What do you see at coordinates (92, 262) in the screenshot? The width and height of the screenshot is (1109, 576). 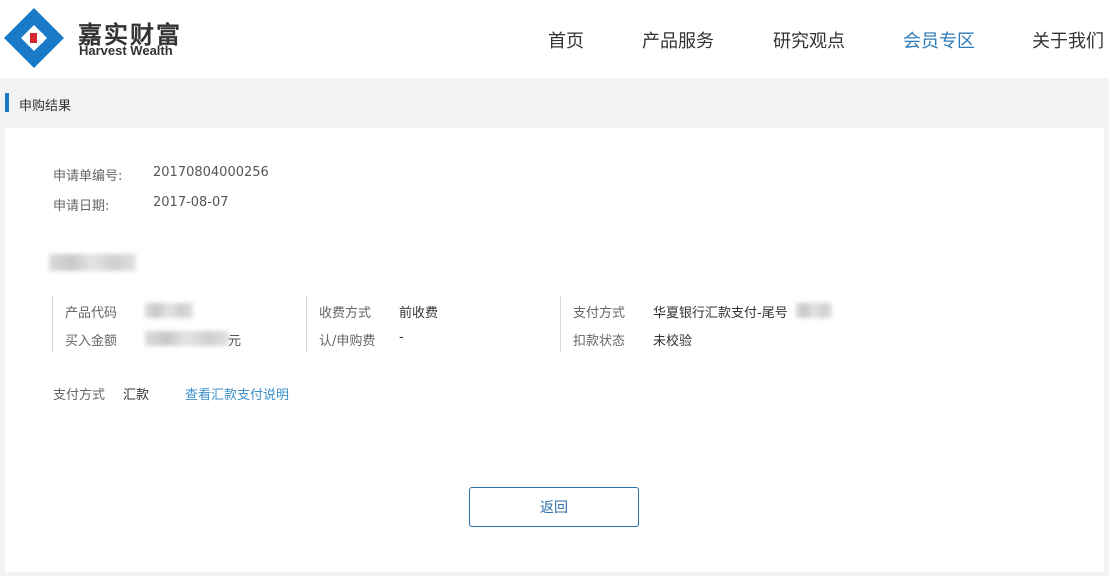 I see `product-name-redacted` at bounding box center [92, 262].